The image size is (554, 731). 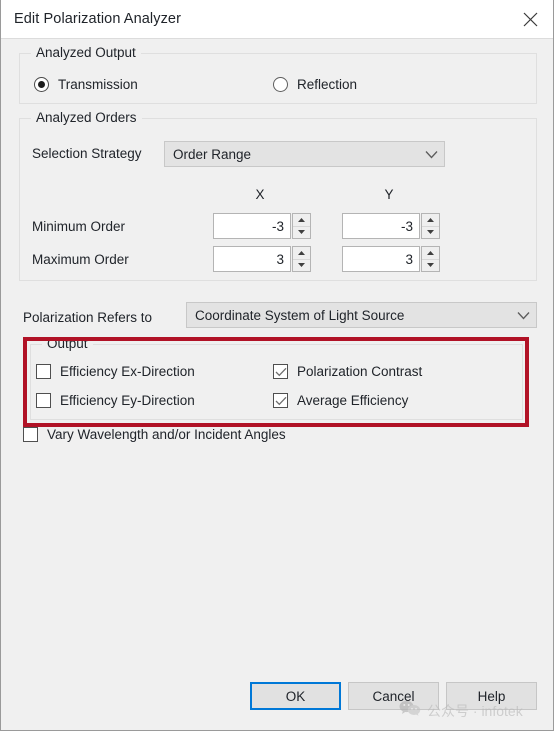 I want to click on column-header-y: Y, so click(x=389, y=194).